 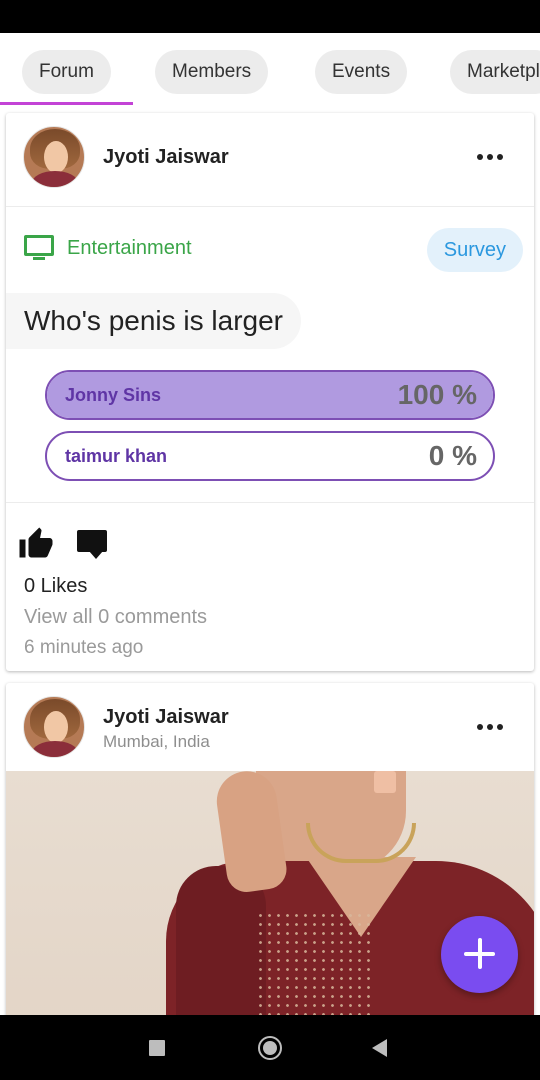 What do you see at coordinates (66, 72) in the screenshot?
I see `tab-forum: Forum` at bounding box center [66, 72].